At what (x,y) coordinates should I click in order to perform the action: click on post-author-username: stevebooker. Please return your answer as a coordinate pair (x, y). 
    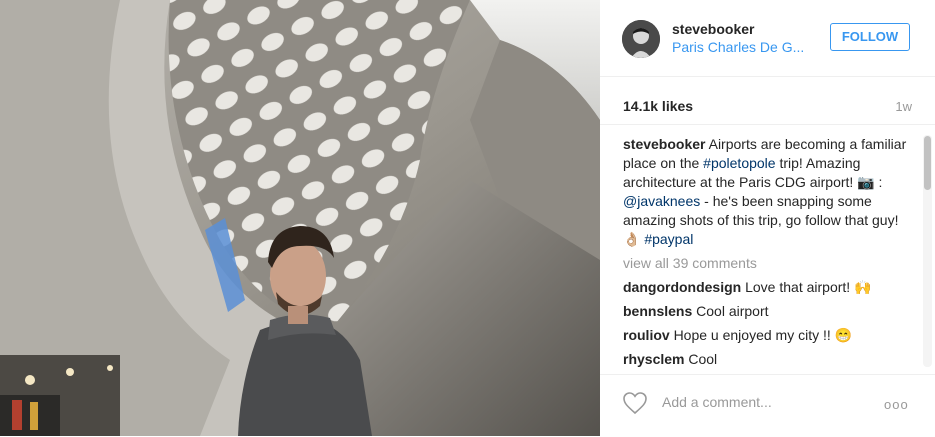
    Looking at the image, I should click on (713, 29).